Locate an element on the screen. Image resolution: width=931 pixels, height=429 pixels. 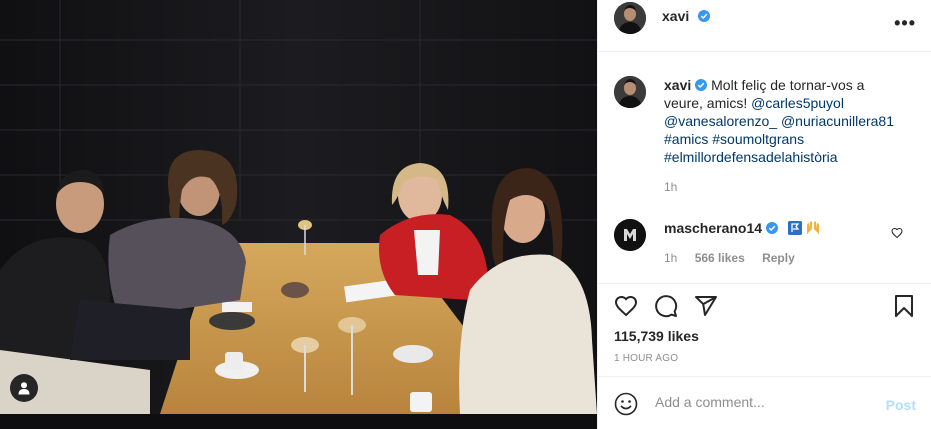
comment-icon is located at coordinates (666, 306).